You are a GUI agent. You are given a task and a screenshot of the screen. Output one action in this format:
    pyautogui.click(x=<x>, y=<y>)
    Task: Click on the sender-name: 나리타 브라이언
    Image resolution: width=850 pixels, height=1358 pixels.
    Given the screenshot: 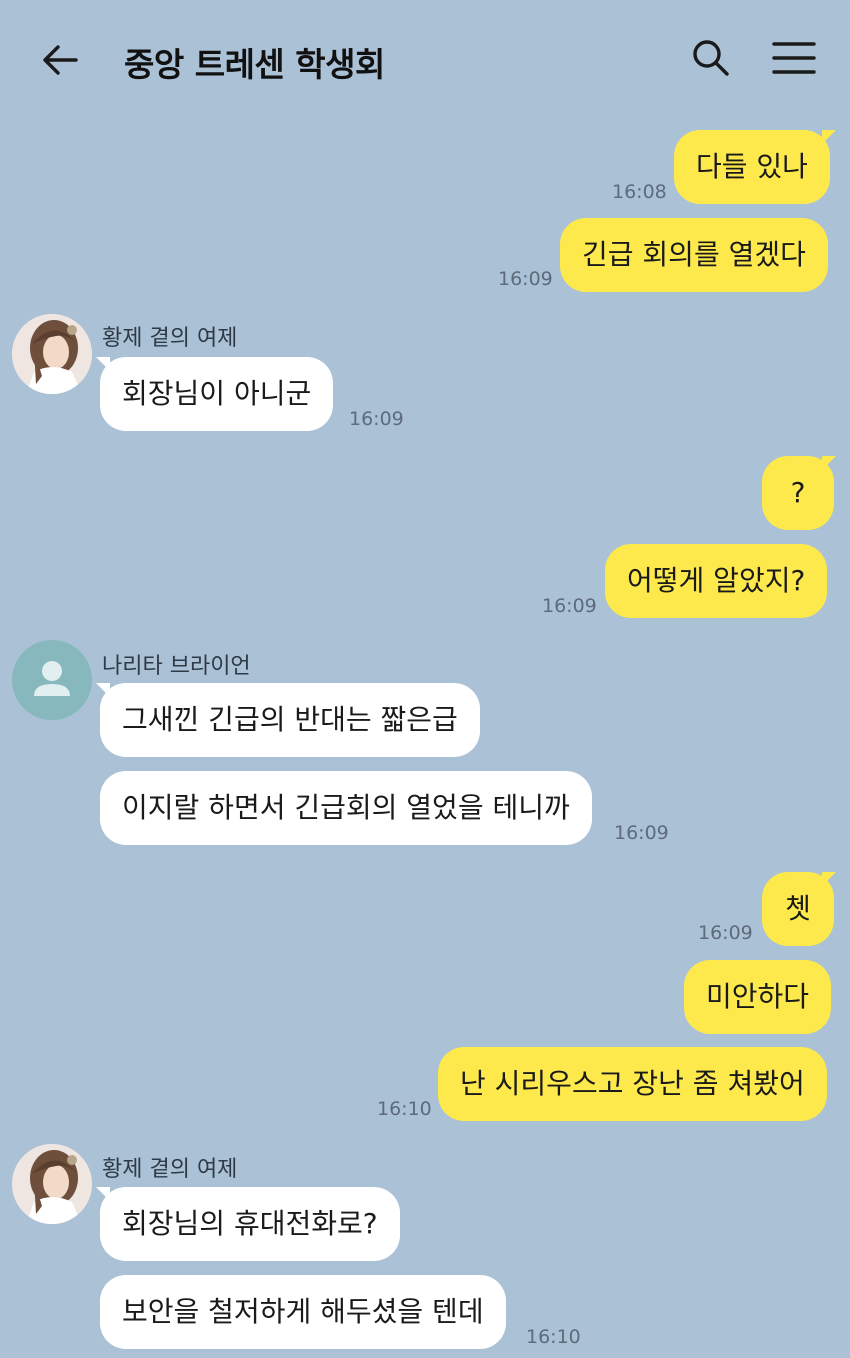 What is the action you would take?
    pyautogui.click(x=176, y=666)
    